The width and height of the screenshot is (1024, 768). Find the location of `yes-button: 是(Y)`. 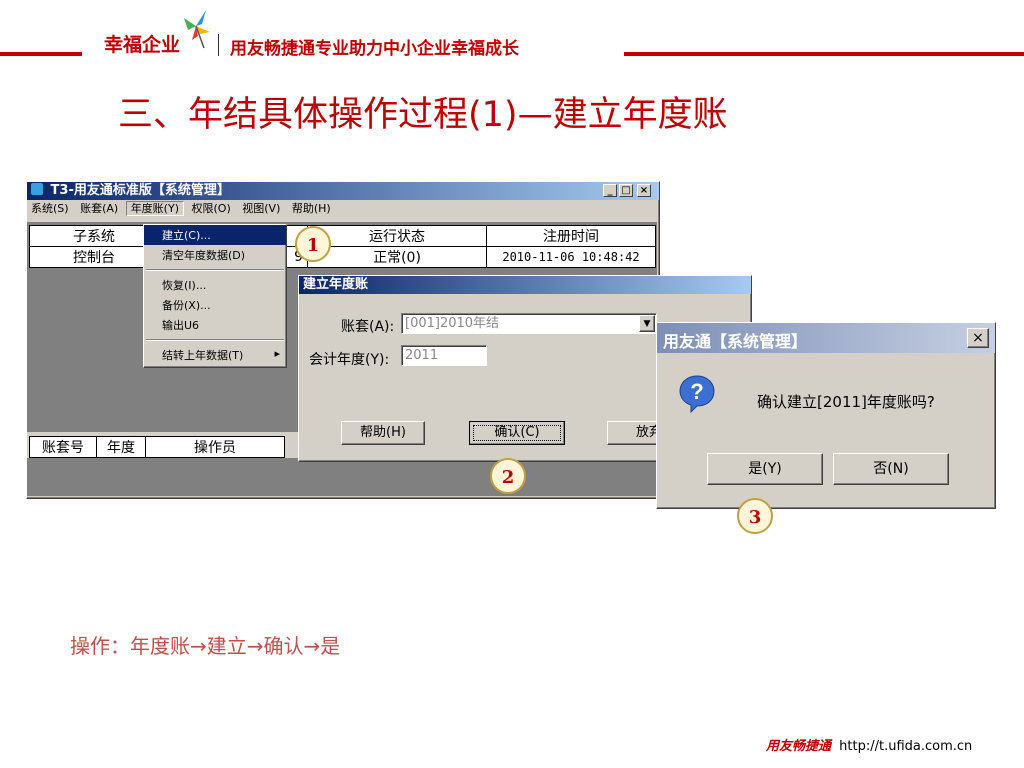

yes-button: 是(Y) is located at coordinates (765, 469).